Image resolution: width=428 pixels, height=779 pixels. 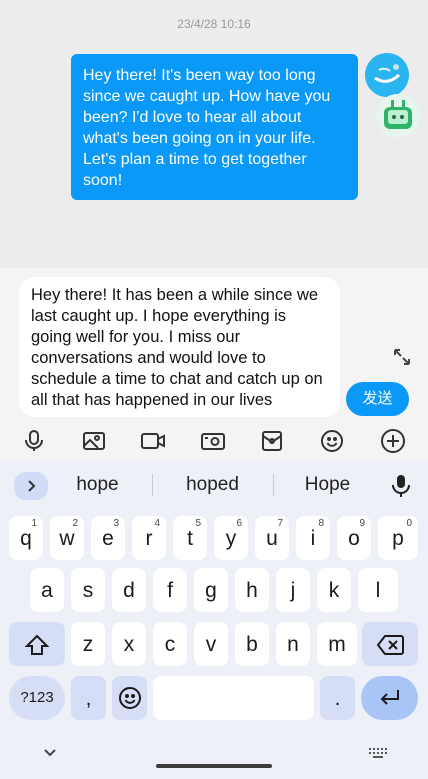 I want to click on home-indicator, so click(x=214, y=766).